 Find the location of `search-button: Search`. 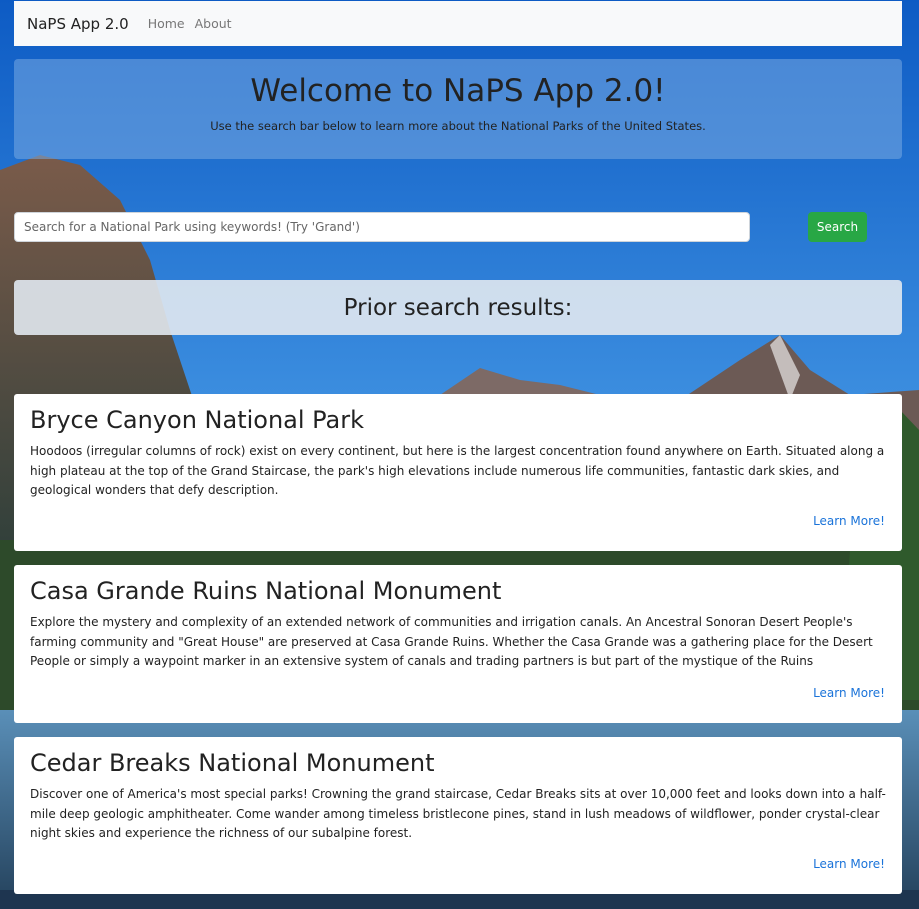

search-button: Search is located at coordinates (837, 227).